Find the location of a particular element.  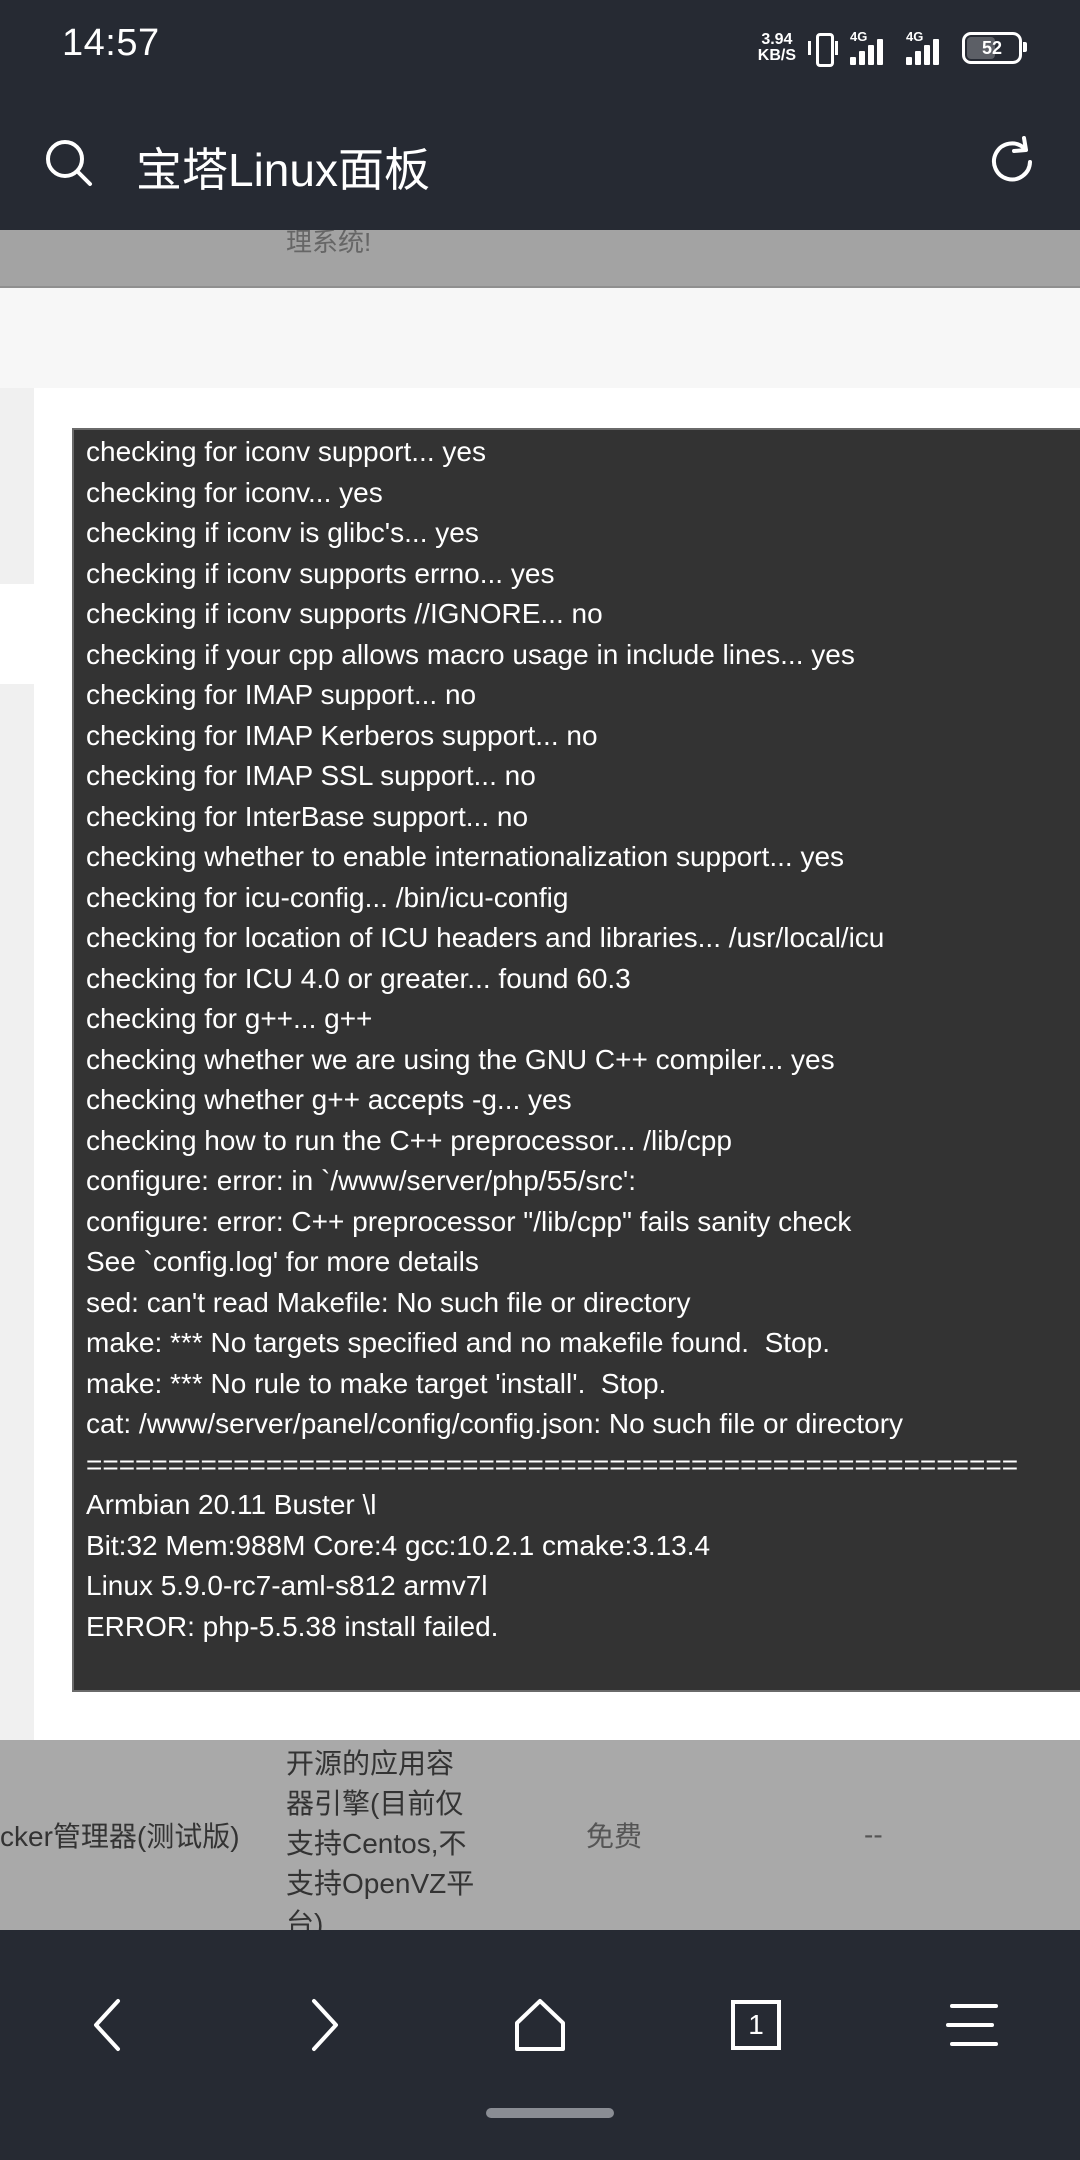

plugin-price: 免费 is located at coordinates (614, 1836).